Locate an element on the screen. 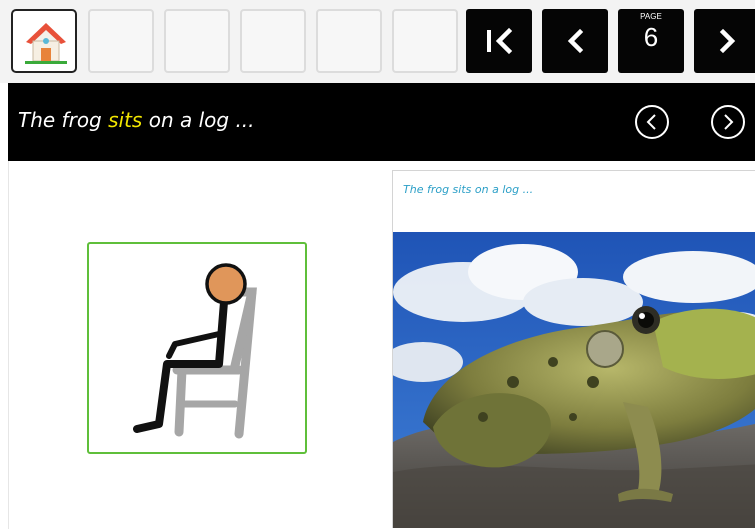  sentence-before: The frog is located at coordinates (63, 120).